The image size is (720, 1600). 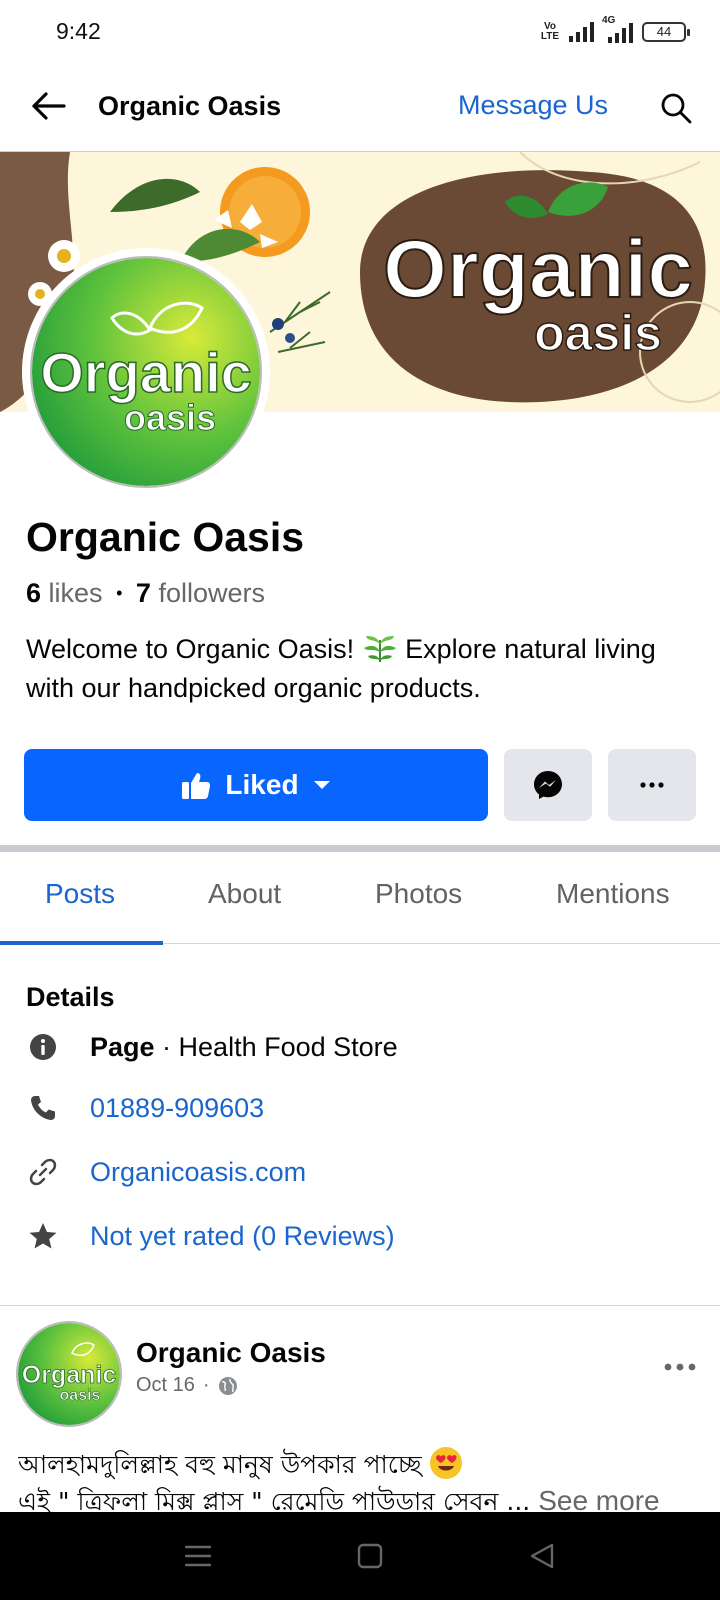 I want to click on home-button, so click(x=370, y=1556).